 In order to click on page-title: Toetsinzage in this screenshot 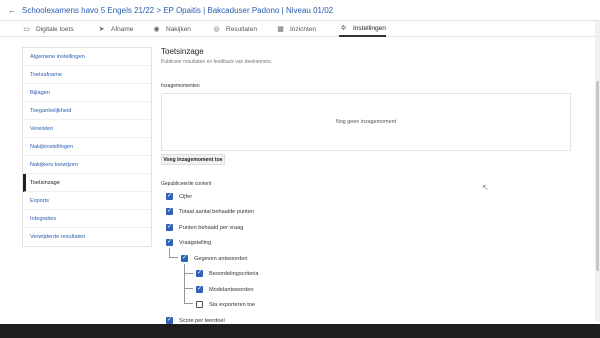, I will do `click(182, 51)`.